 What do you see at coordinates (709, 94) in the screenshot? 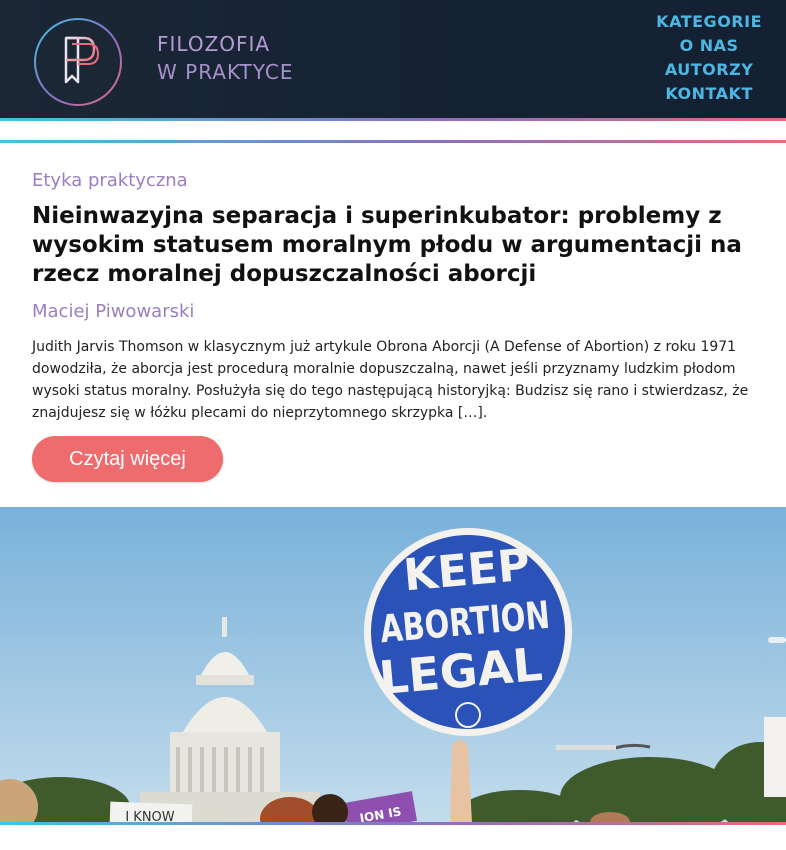
I see `nav-item-kontakt: KONTAKT` at bounding box center [709, 94].